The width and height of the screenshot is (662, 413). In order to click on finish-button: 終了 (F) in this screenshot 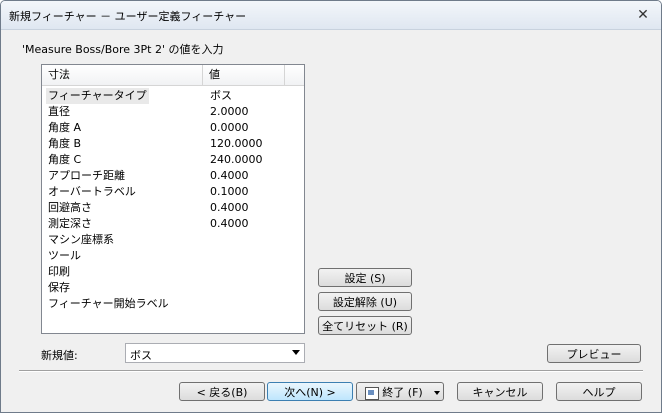, I will do `click(394, 391)`.